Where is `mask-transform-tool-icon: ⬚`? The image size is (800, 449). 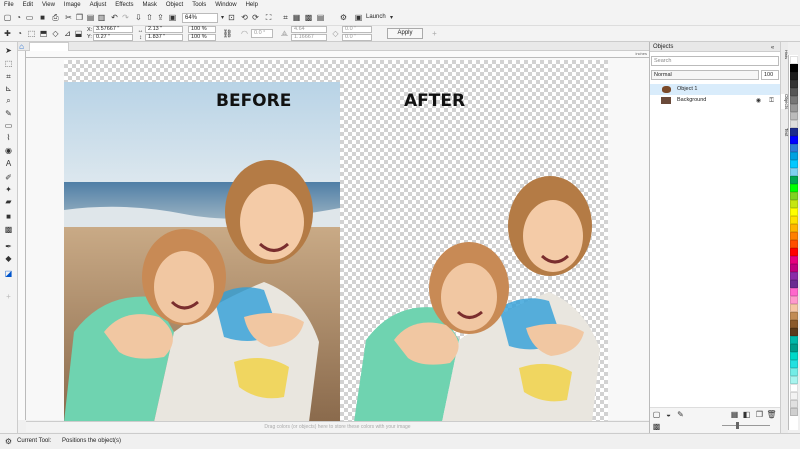
mask-transform-tool-icon: ⬚ is located at coordinates (8, 63).